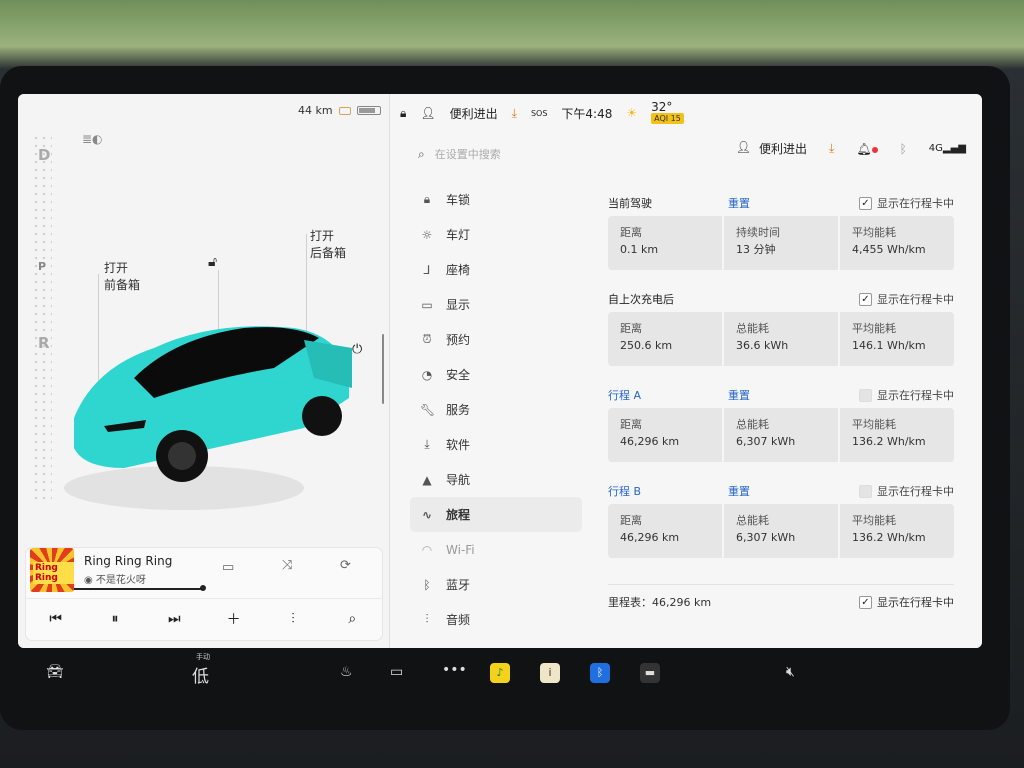  What do you see at coordinates (781, 531) in the screenshot?
I see `trip-b-stats: 距离 46,296 km 总能耗 6,307 kWh 平均能耗 136.2 Wh/km` at bounding box center [781, 531].